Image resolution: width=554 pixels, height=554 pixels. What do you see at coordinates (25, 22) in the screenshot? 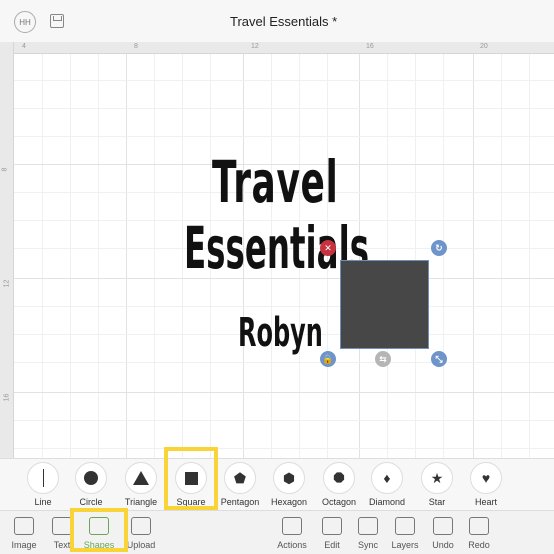
I see `user-avatar: HH` at bounding box center [25, 22].